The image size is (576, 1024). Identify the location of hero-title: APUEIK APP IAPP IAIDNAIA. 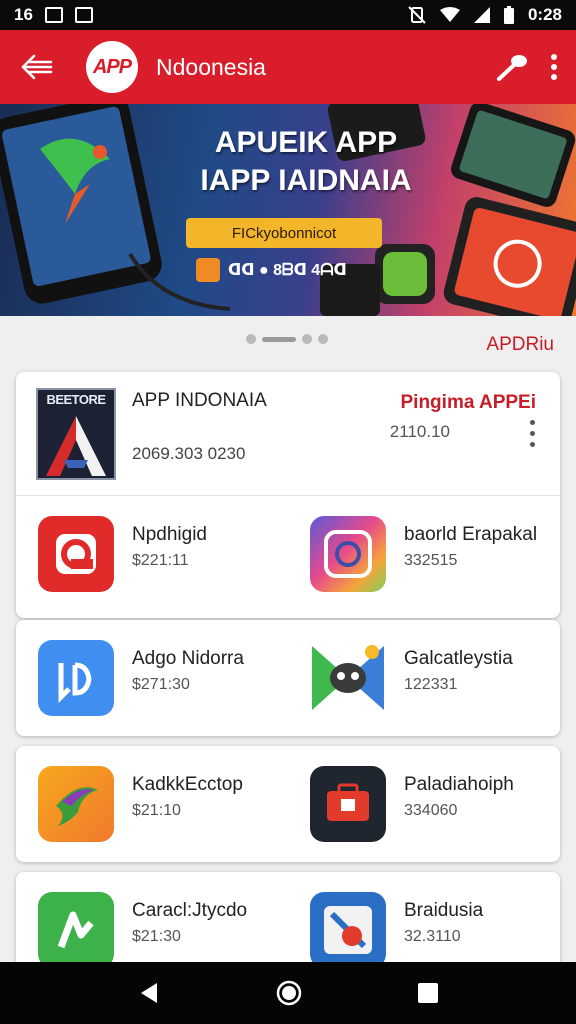
(306, 161).